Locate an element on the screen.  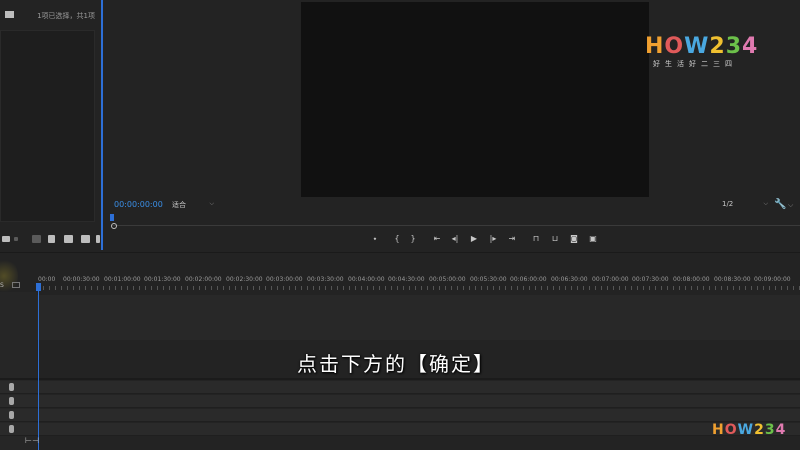
go-to-in-icon: ⇤ is located at coordinates (437, 239).